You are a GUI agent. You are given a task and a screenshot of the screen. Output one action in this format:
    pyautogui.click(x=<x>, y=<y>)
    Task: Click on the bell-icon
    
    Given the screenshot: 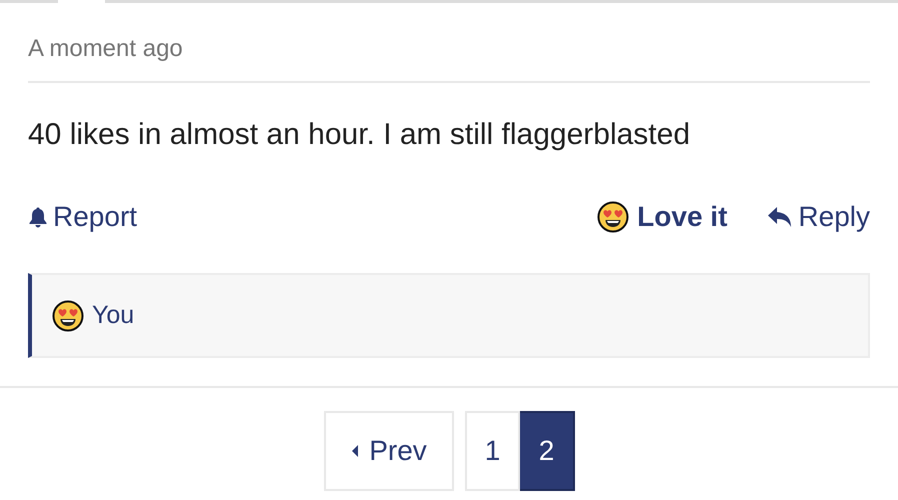 What is the action you would take?
    pyautogui.click(x=38, y=217)
    